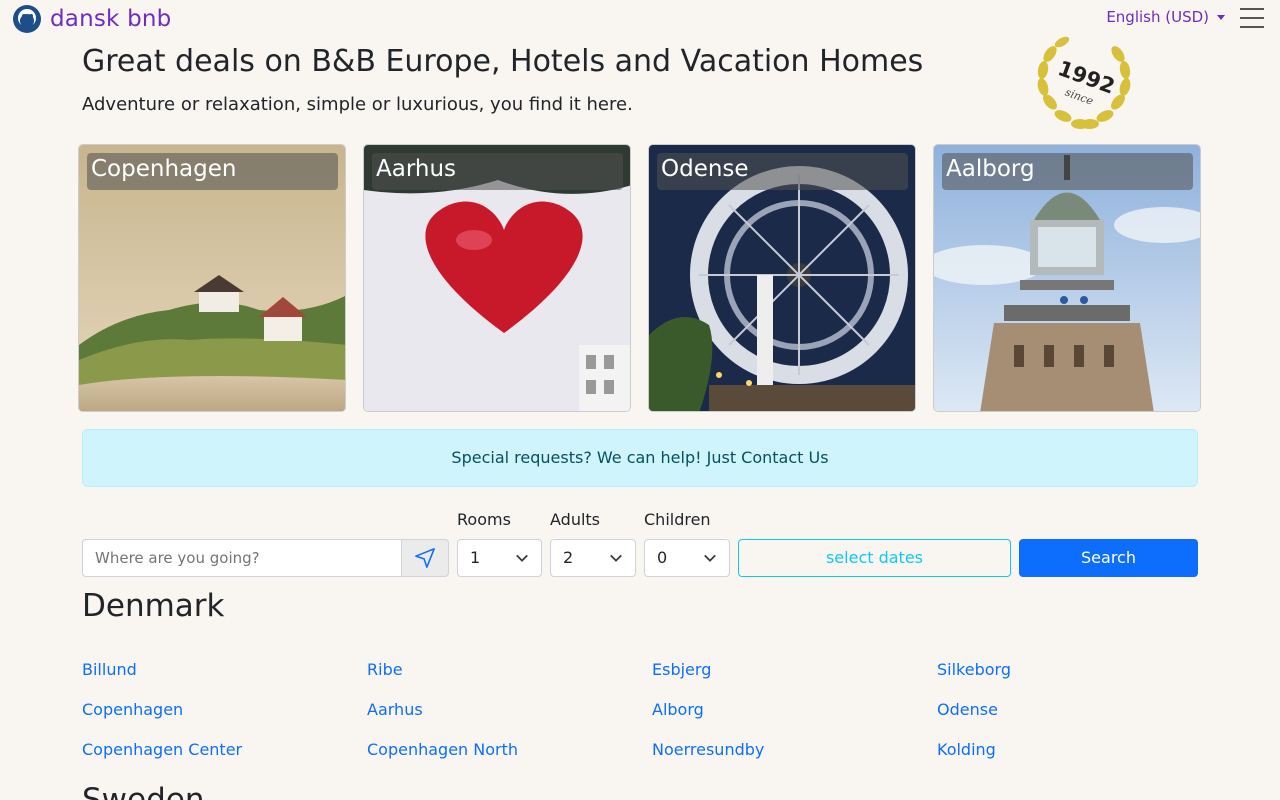 The width and height of the screenshot is (1280, 800). What do you see at coordinates (475, 557) in the screenshot?
I see `rooms-value: 1` at bounding box center [475, 557].